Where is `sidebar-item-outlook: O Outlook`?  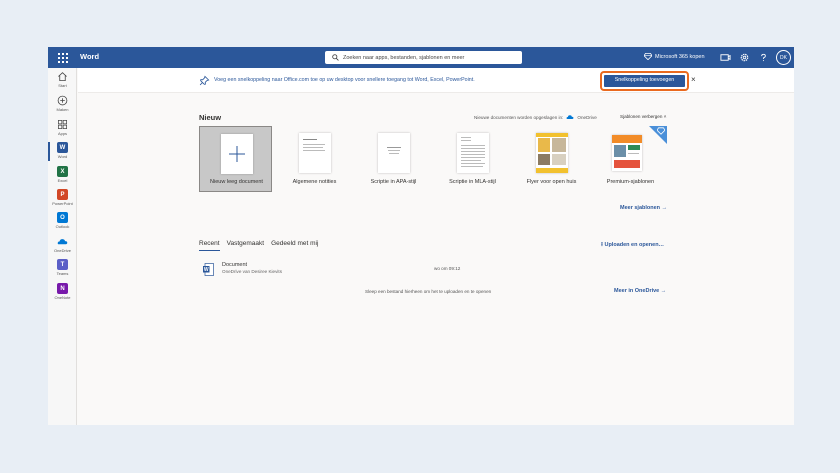
sidebar-item-outlook: O Outlook is located at coordinates (62, 223).